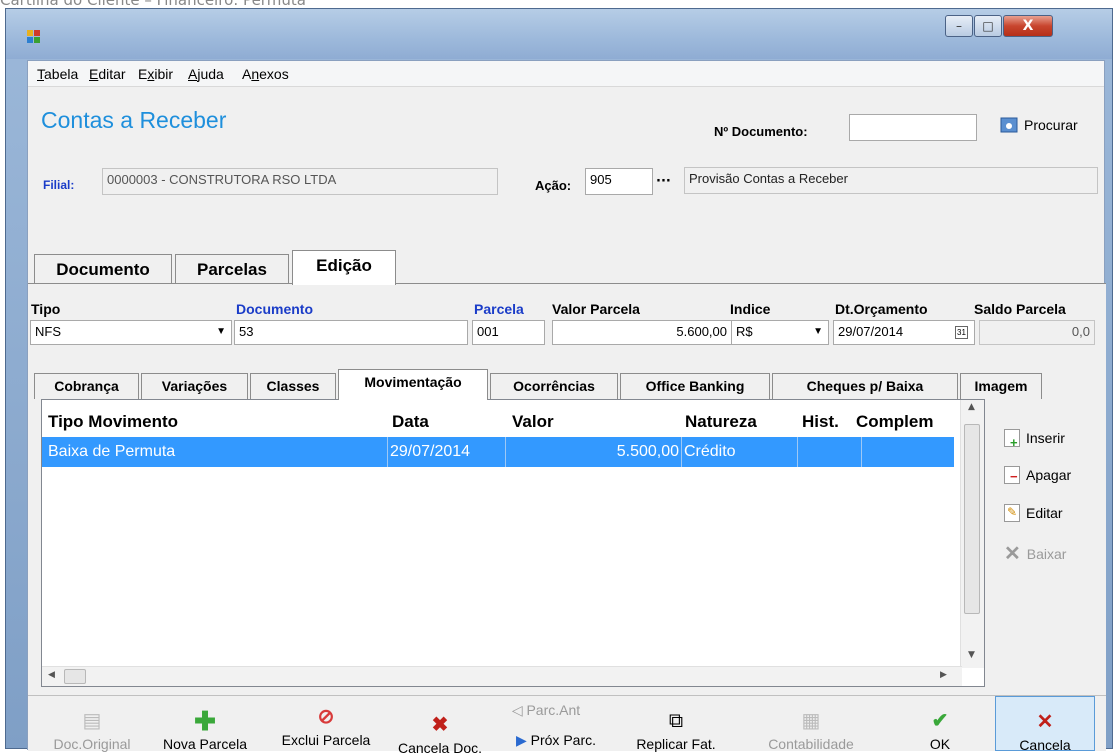 Image resolution: width=1118 pixels, height=756 pixels. Describe the element at coordinates (523, 740) in the screenshot. I see `chevron-right-icon: ▶` at that location.